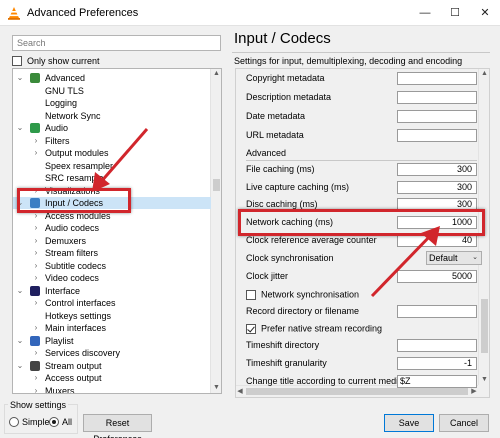 Image resolution: width=500 pixels, height=438 pixels. I want to click on clock-sync-dropdown: Default ⌄, so click(454, 258).